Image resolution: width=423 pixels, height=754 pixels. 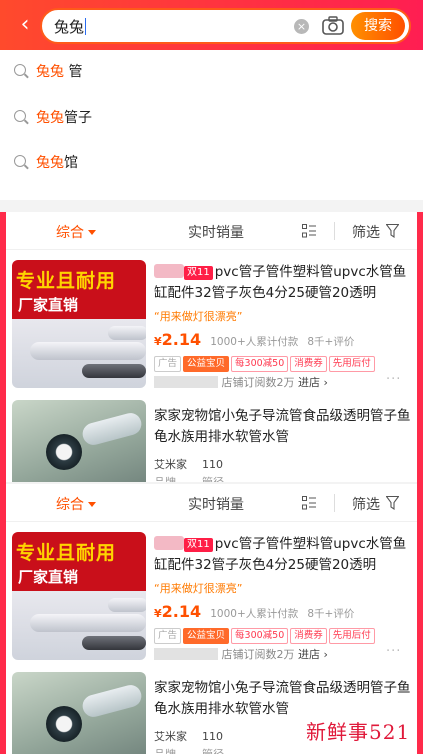 What do you see at coordinates (334, 231) in the screenshot?
I see `divider` at bounding box center [334, 231].